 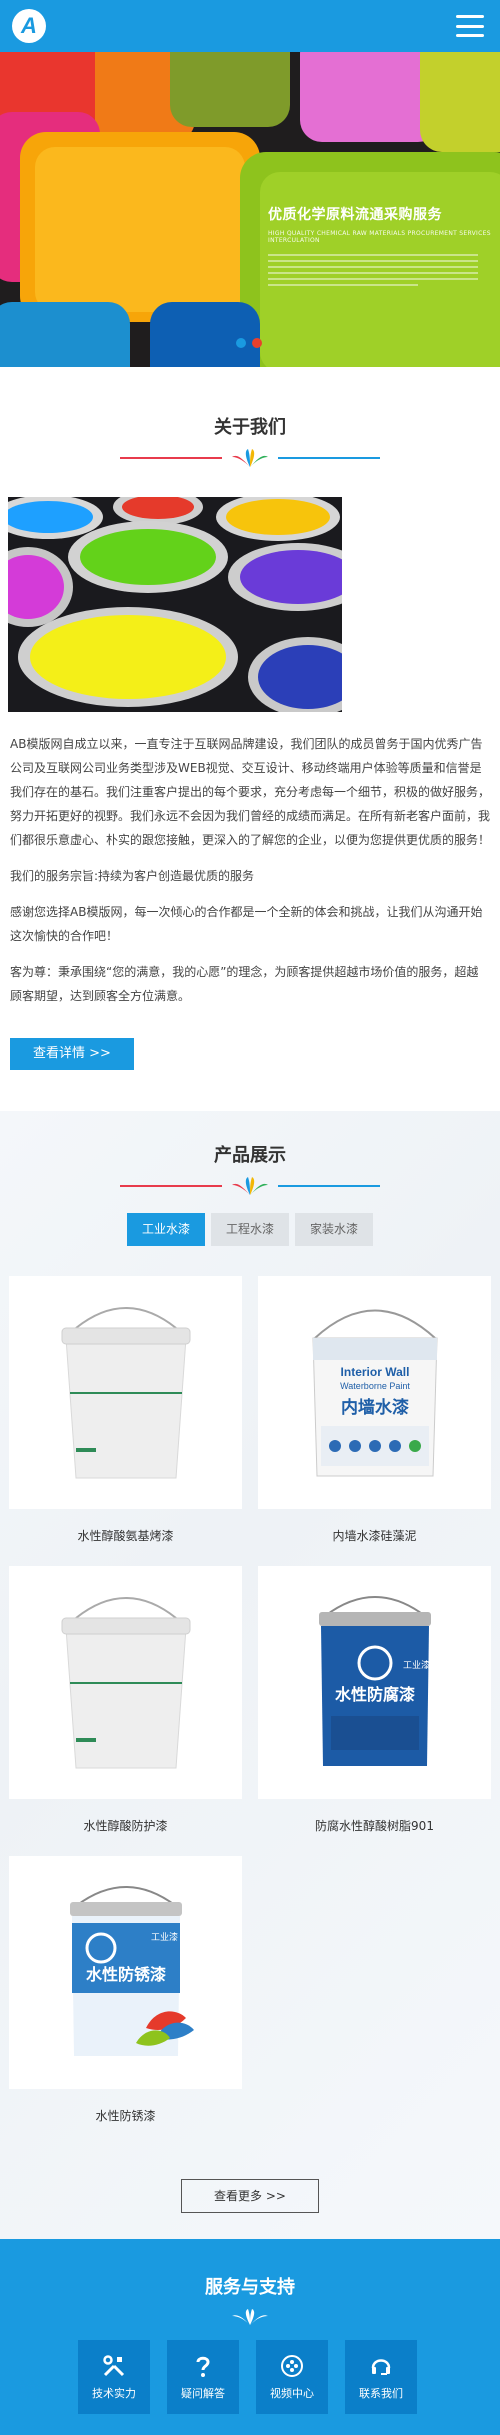 What do you see at coordinates (374, 1682) in the screenshot?
I see `product-image: 工业漆 水性防腐漆` at bounding box center [374, 1682].